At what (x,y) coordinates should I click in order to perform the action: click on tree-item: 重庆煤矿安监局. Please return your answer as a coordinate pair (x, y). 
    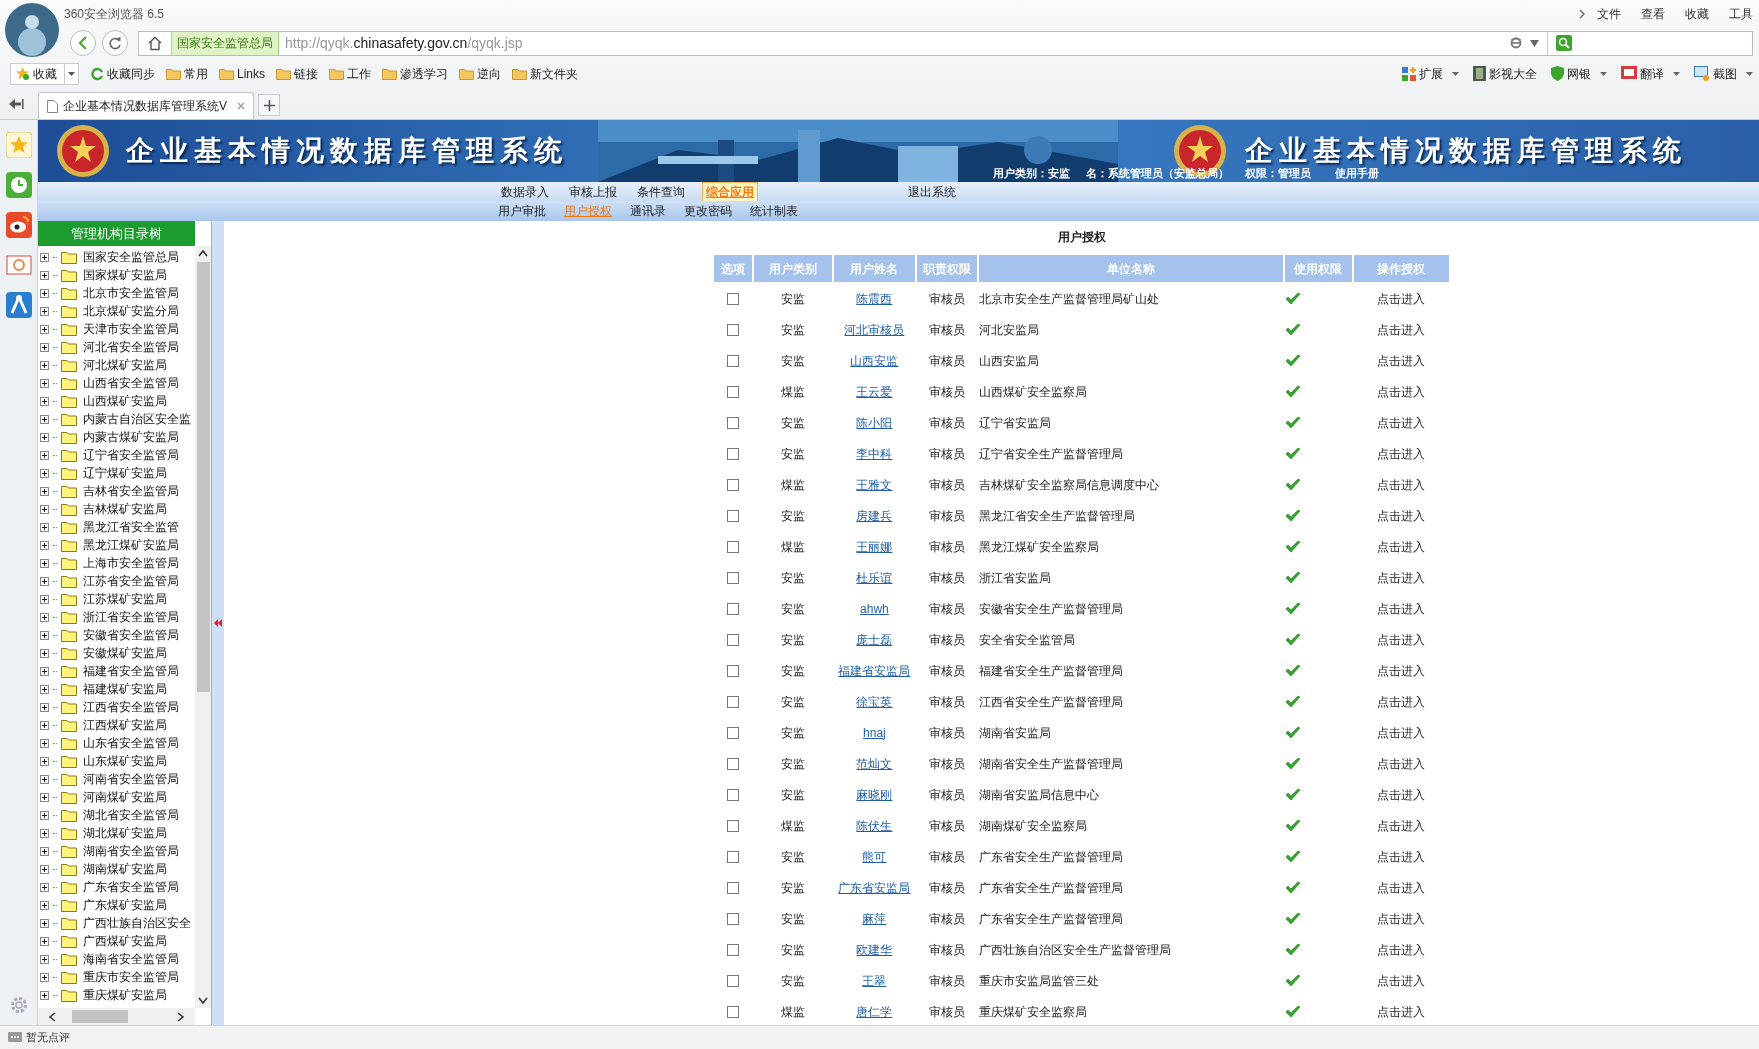
    Looking at the image, I should click on (125, 995).